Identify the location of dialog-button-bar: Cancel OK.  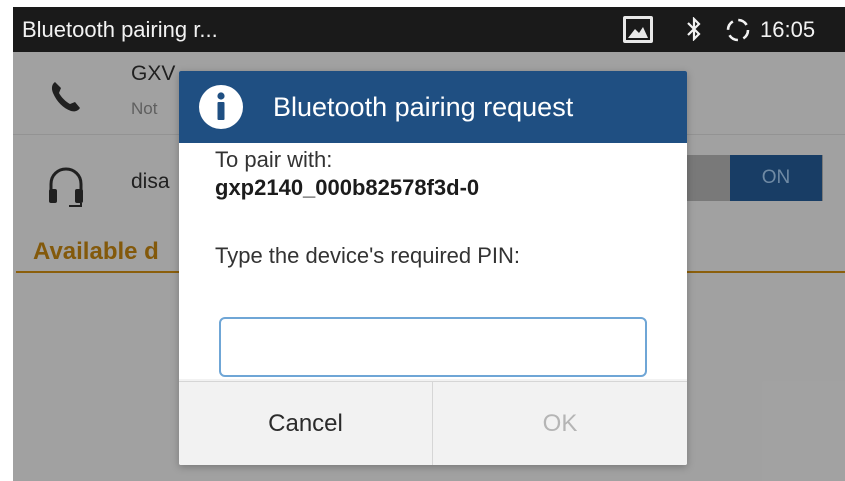
(433, 423).